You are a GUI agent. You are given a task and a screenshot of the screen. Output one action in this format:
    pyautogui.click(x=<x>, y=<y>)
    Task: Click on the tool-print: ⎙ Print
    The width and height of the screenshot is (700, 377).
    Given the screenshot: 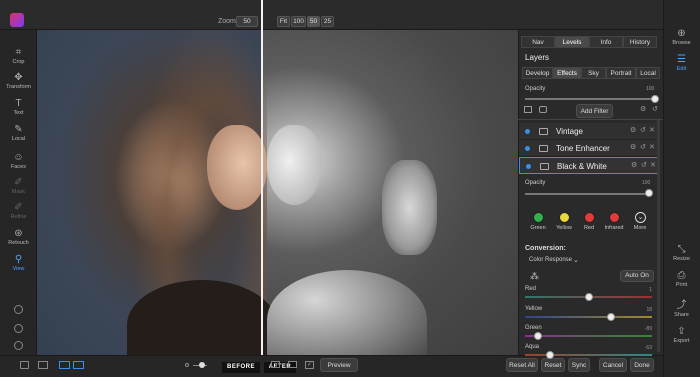 What is the action you would take?
    pyautogui.click(x=681, y=279)
    